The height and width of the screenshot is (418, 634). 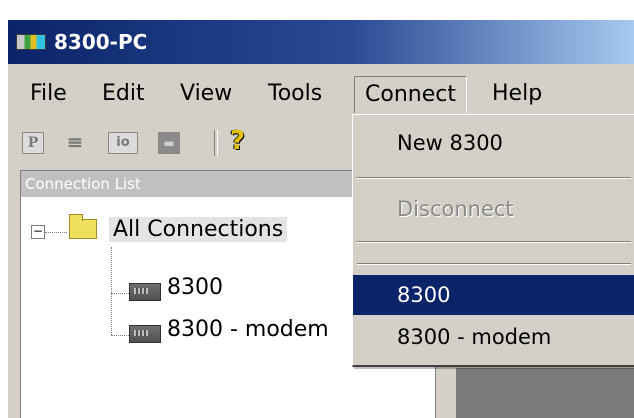 I want to click on tree-item-all-connections: All Connections, so click(x=198, y=229).